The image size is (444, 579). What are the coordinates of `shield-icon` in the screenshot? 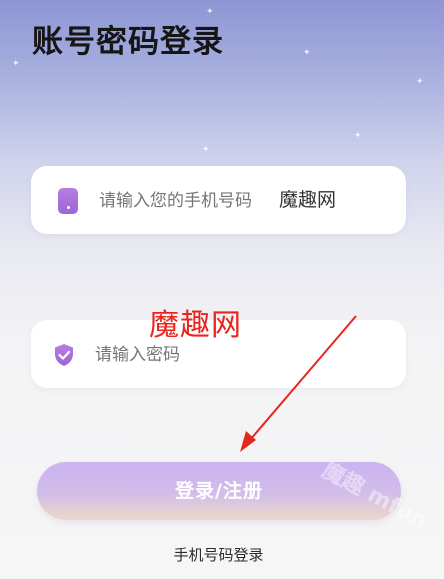 It's located at (64, 355).